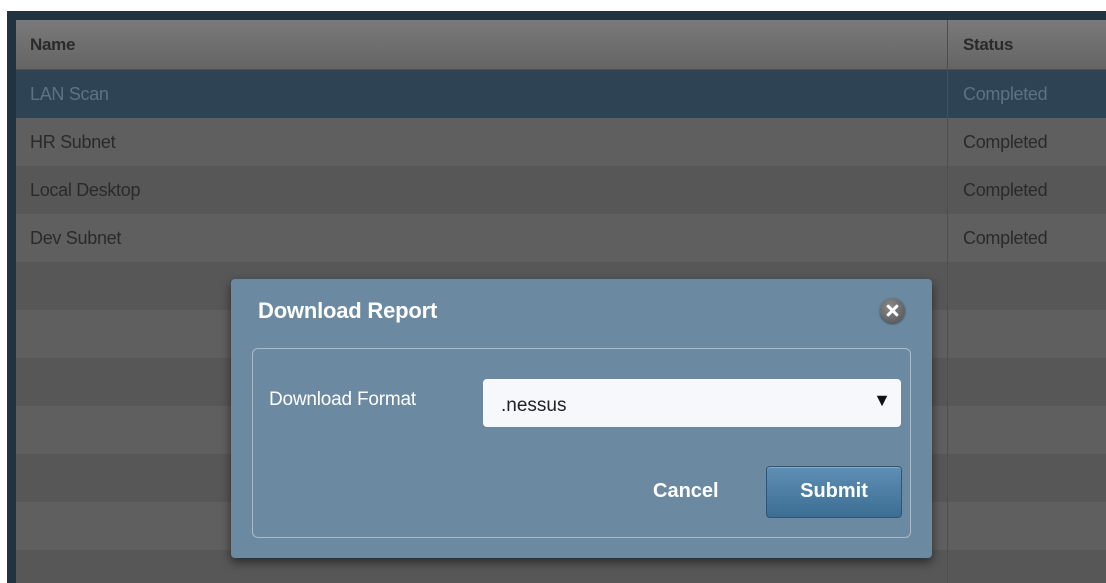 Image resolution: width=1106 pixels, height=583 pixels. I want to click on table-row: Dev Subnet Completed, so click(561, 238).